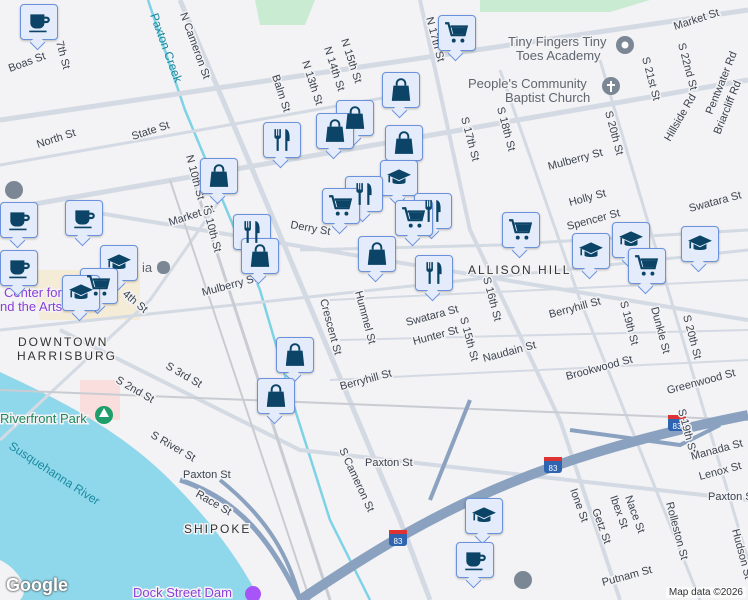 The width and height of the screenshot is (748, 600). I want to click on svg-text: Hunter St, so click(436, 336).